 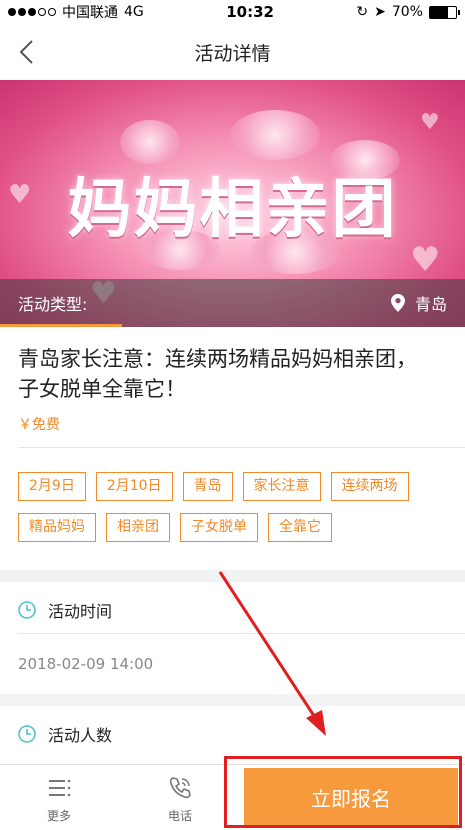 What do you see at coordinates (281, 486) in the screenshot?
I see `tag-chip: 家长注意` at bounding box center [281, 486].